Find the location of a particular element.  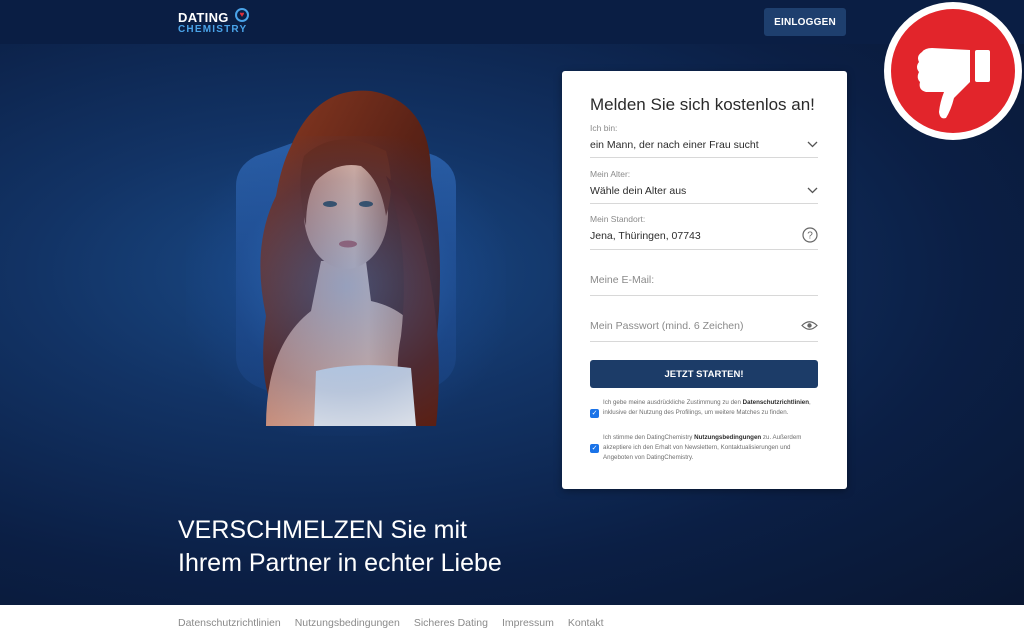

age-label: Mein Alter: is located at coordinates (610, 174).